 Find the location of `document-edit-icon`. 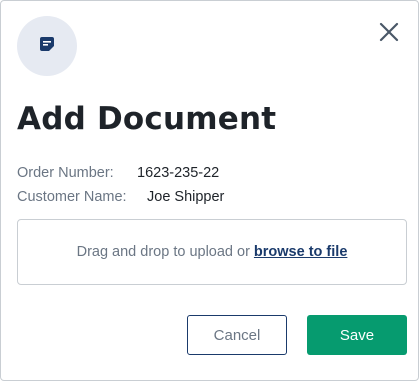

document-edit-icon is located at coordinates (47, 46).